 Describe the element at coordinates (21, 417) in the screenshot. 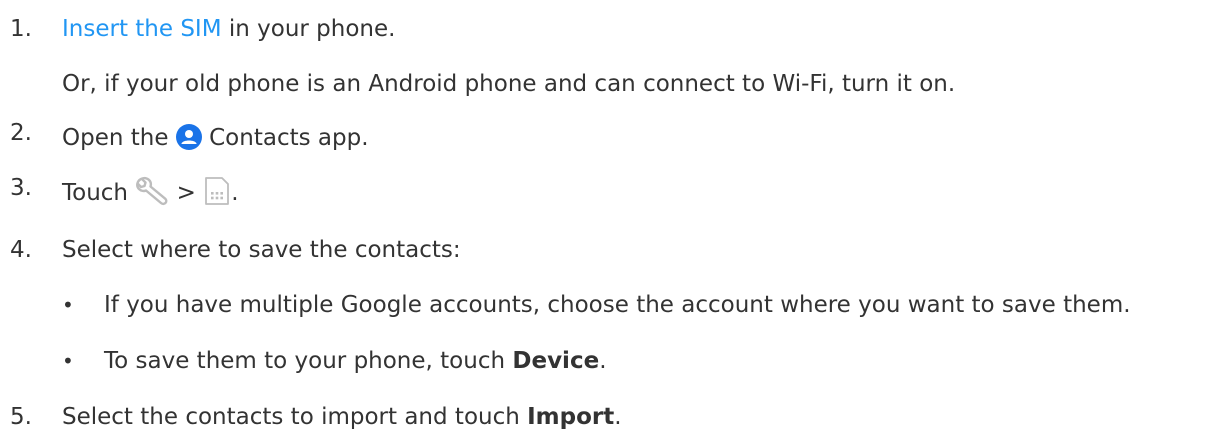

I see `step-number: 5.` at that location.